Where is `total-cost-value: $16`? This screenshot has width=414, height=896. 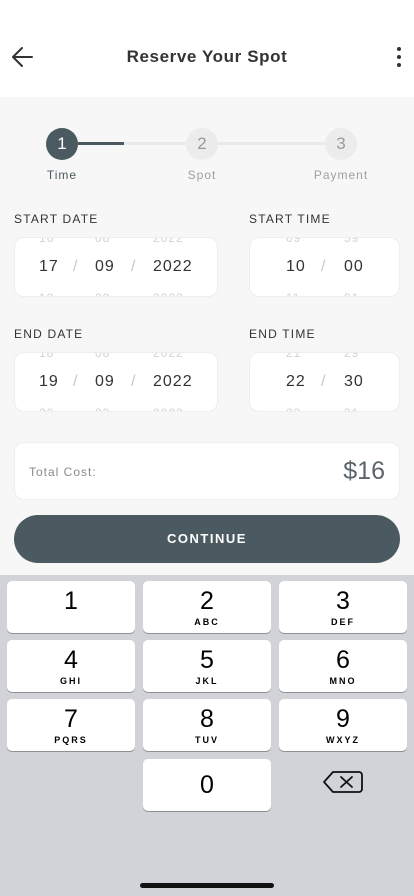
total-cost-value: $16 is located at coordinates (364, 471).